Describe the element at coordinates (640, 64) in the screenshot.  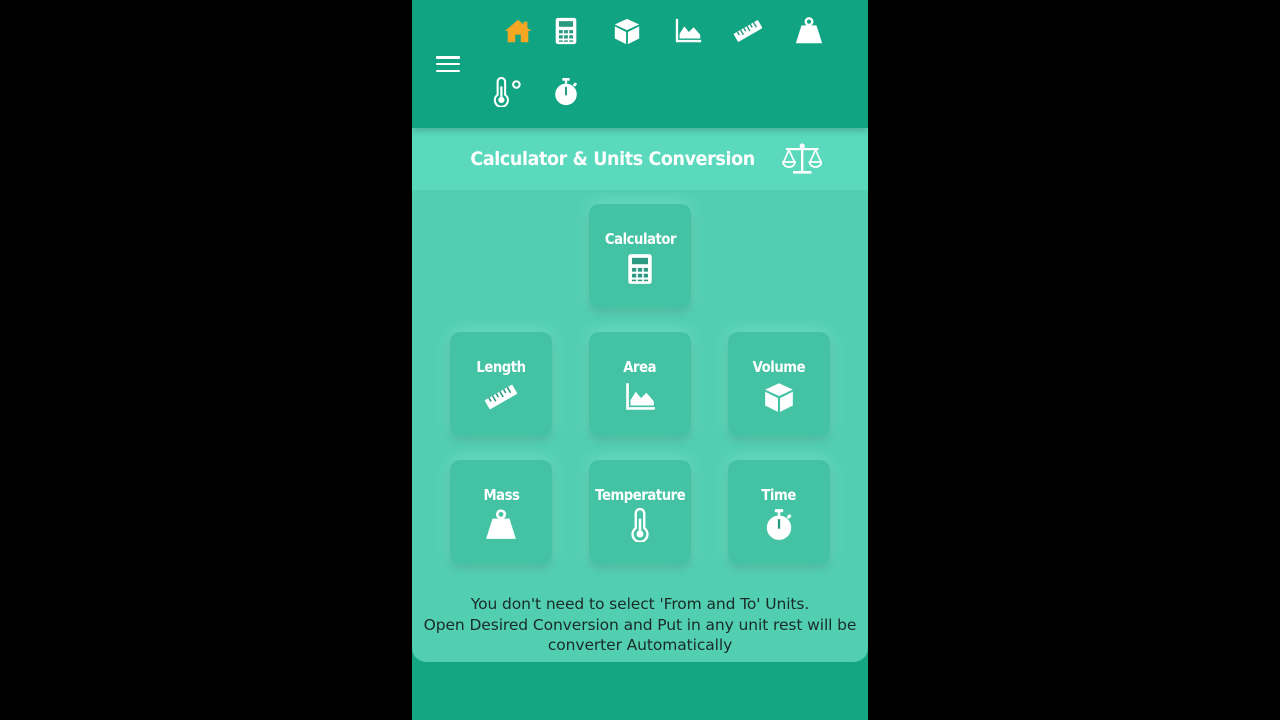
I see `top-nav-bar` at that location.